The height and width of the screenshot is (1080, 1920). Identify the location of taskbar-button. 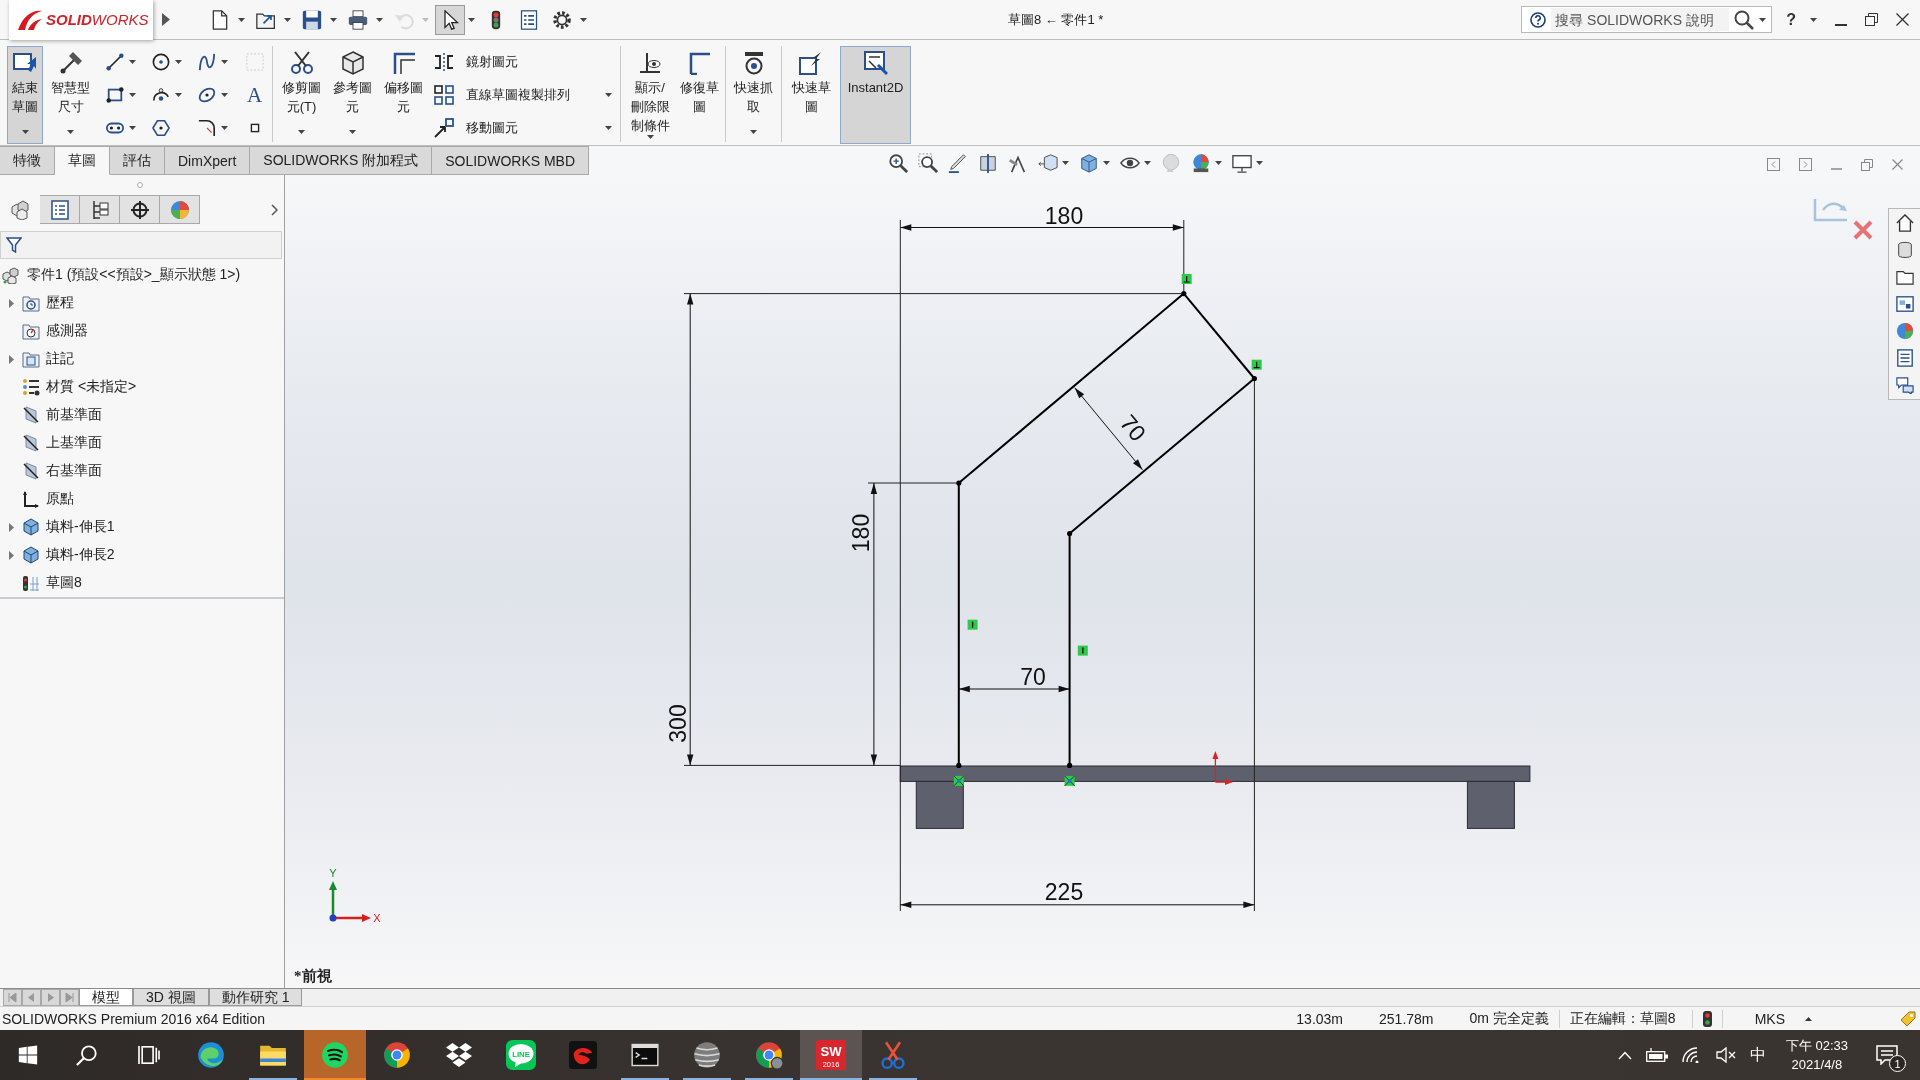
(335, 1055).